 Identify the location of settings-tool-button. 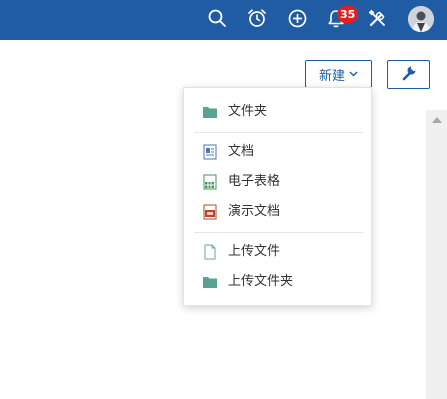
(408, 74).